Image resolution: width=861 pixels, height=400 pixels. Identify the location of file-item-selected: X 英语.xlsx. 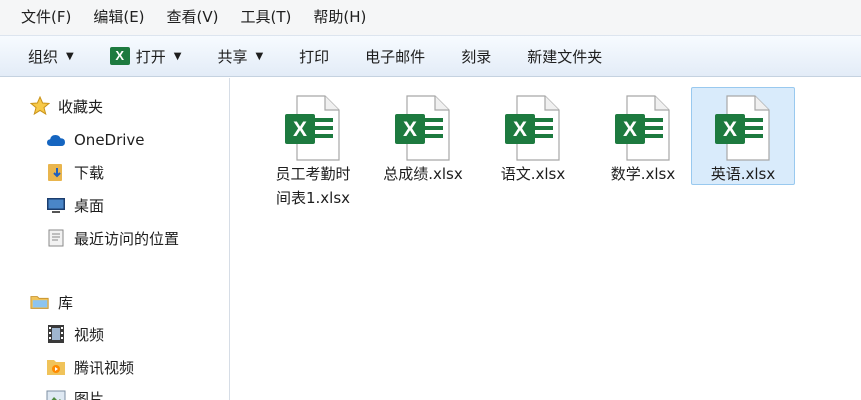
(743, 136).